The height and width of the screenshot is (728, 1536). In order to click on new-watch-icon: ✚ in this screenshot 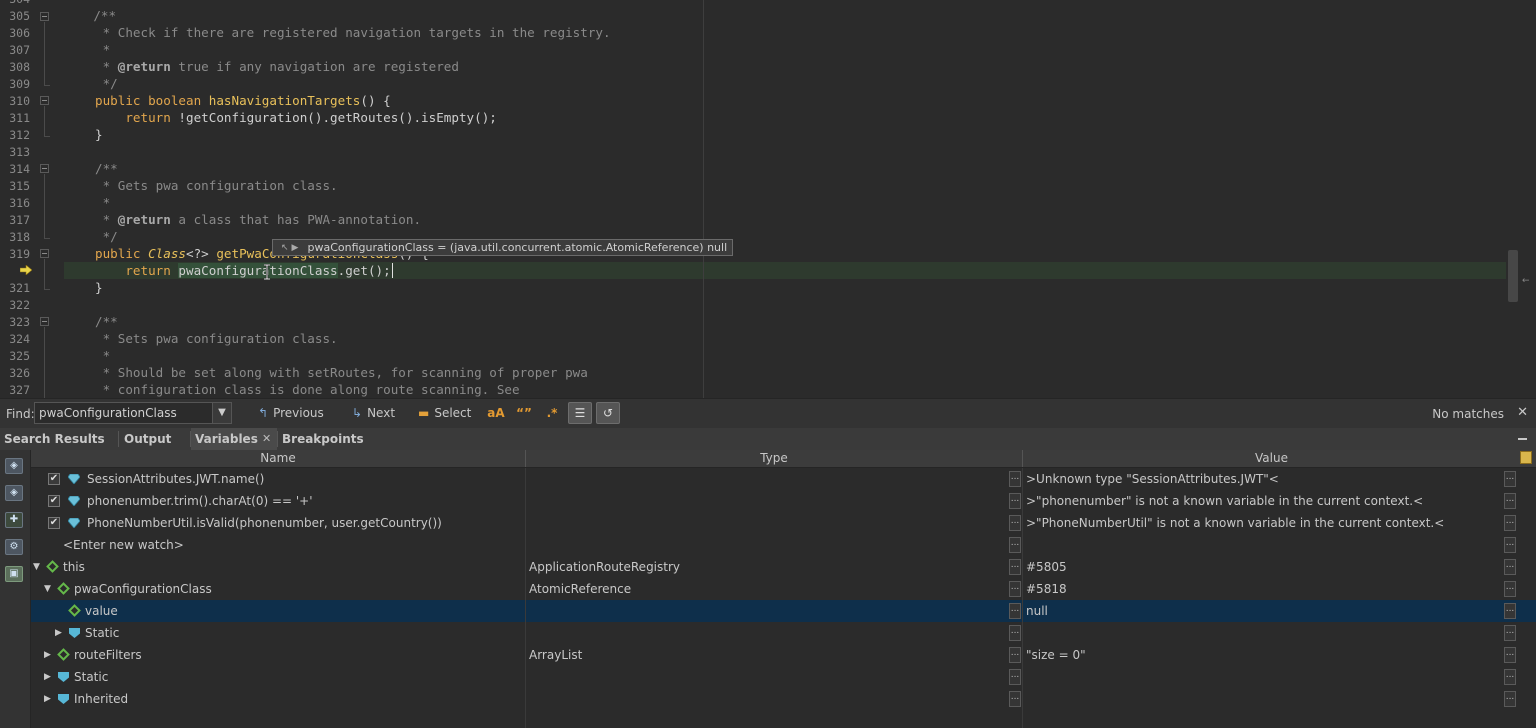, I will do `click(14, 520)`.